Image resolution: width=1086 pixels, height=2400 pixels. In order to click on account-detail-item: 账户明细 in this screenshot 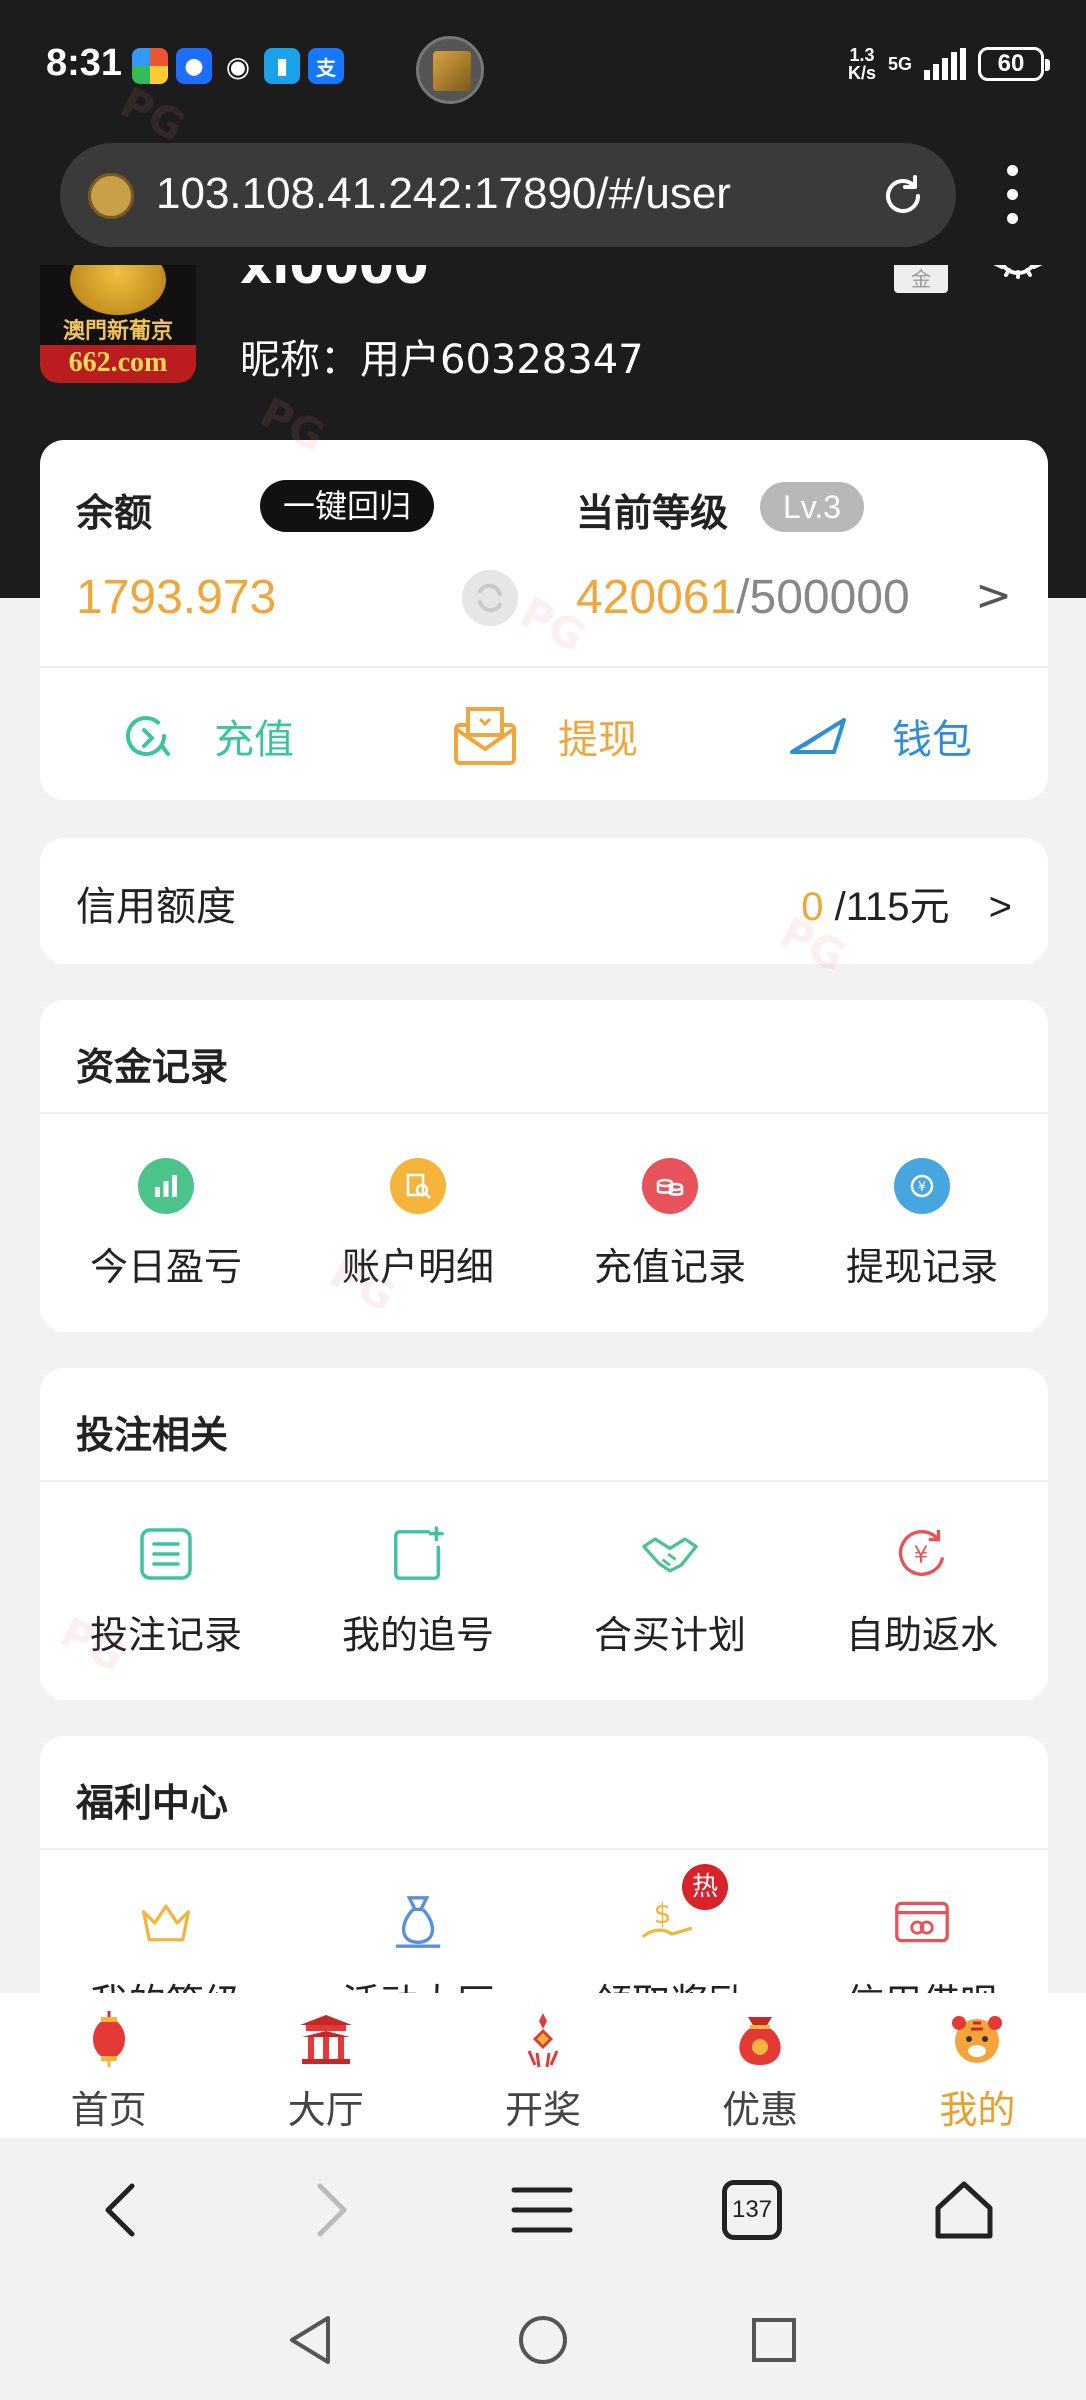, I will do `click(418, 1224)`.